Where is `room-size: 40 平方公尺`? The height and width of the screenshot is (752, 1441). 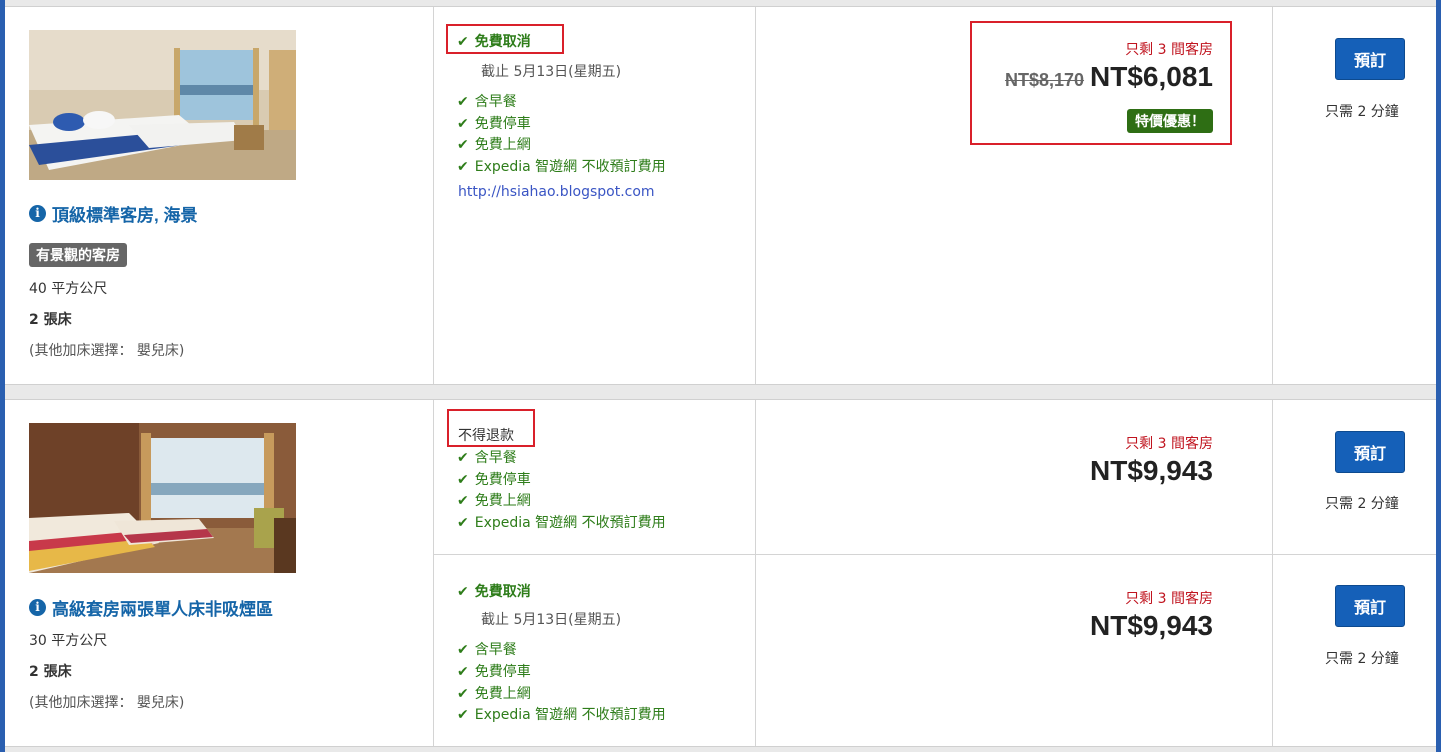 room-size: 40 平方公尺 is located at coordinates (68, 289).